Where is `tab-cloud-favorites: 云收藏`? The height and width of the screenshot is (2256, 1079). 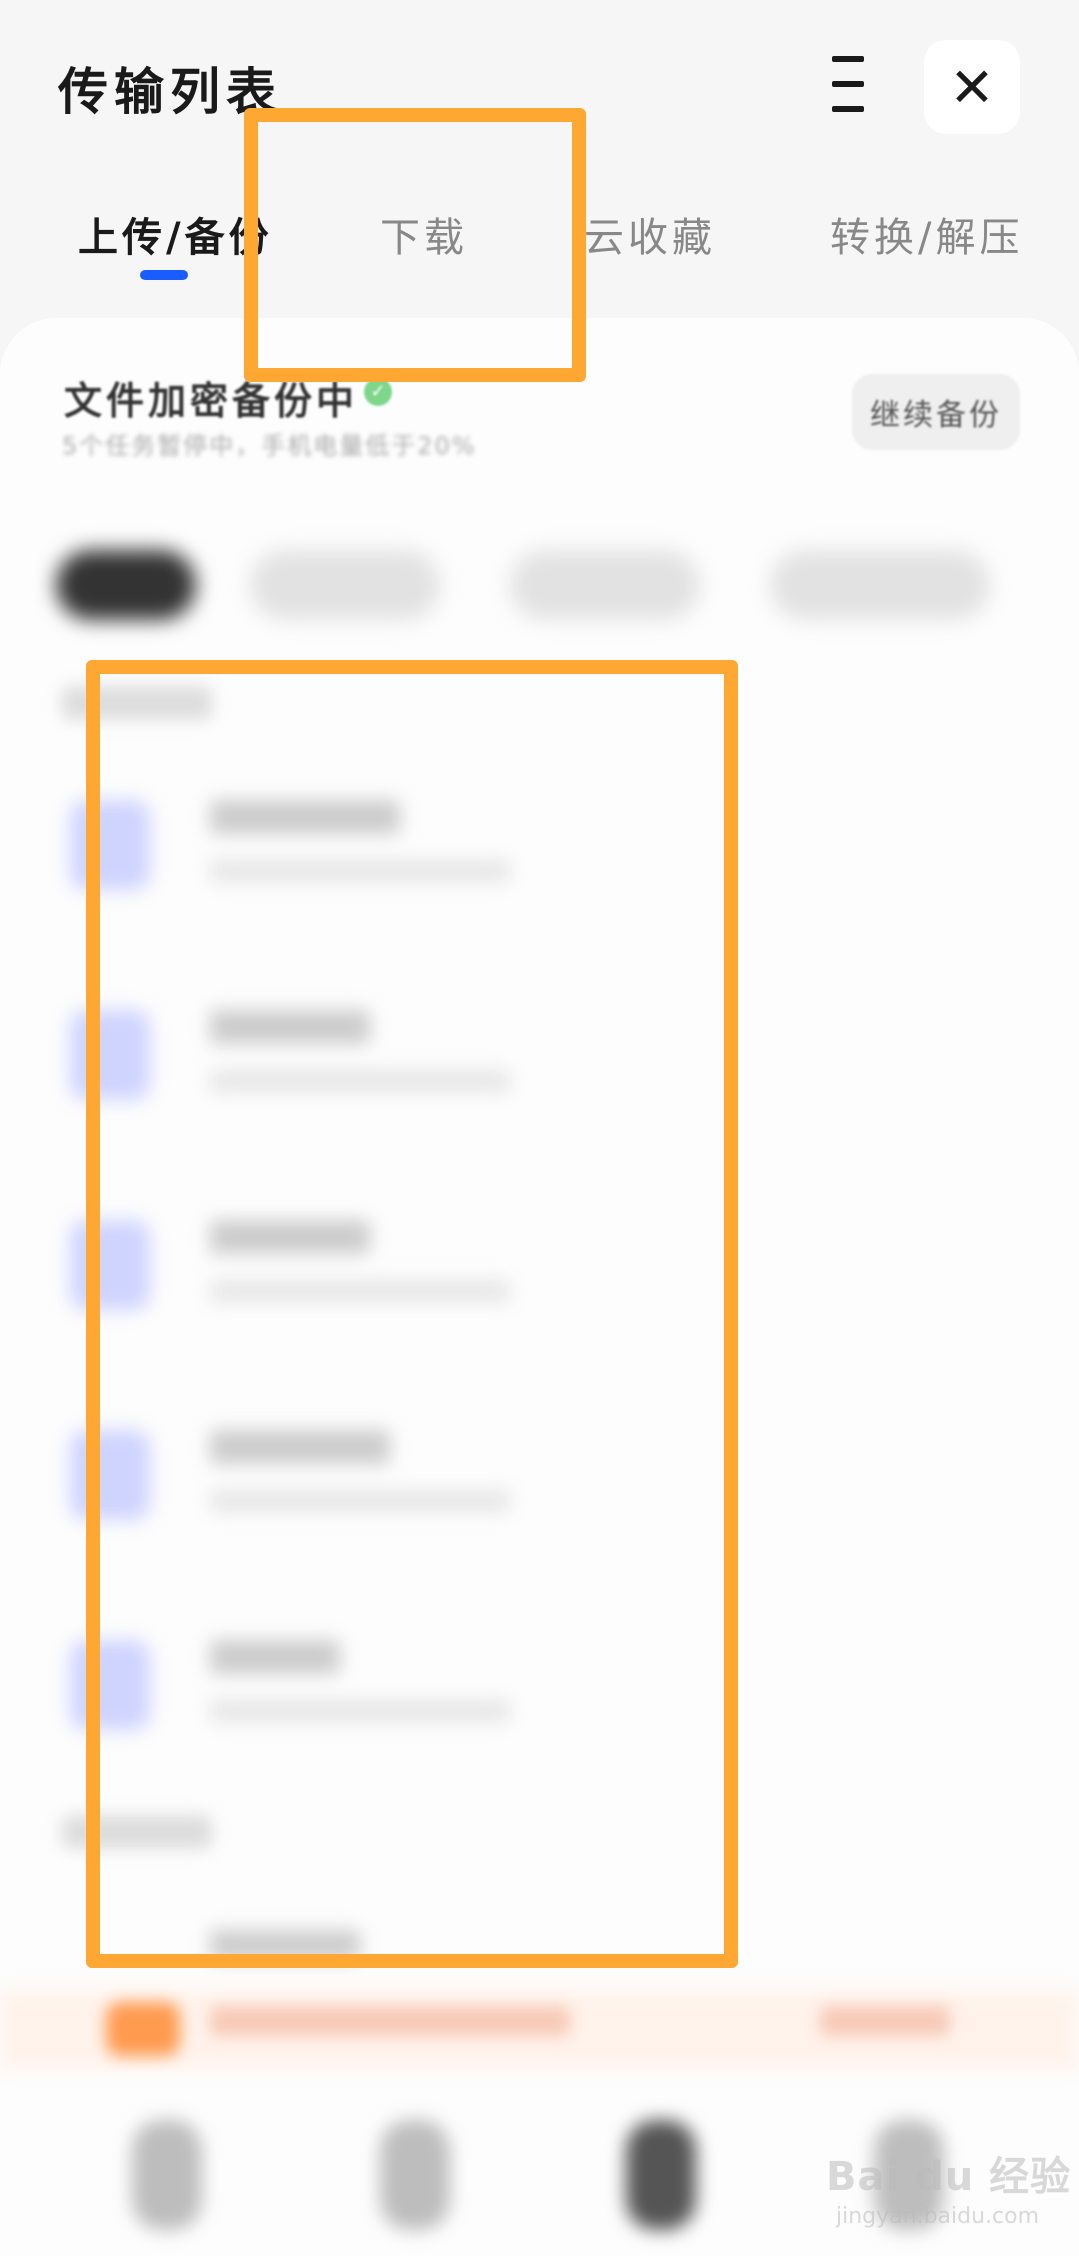 tab-cloud-favorites: 云收藏 is located at coordinates (650, 234).